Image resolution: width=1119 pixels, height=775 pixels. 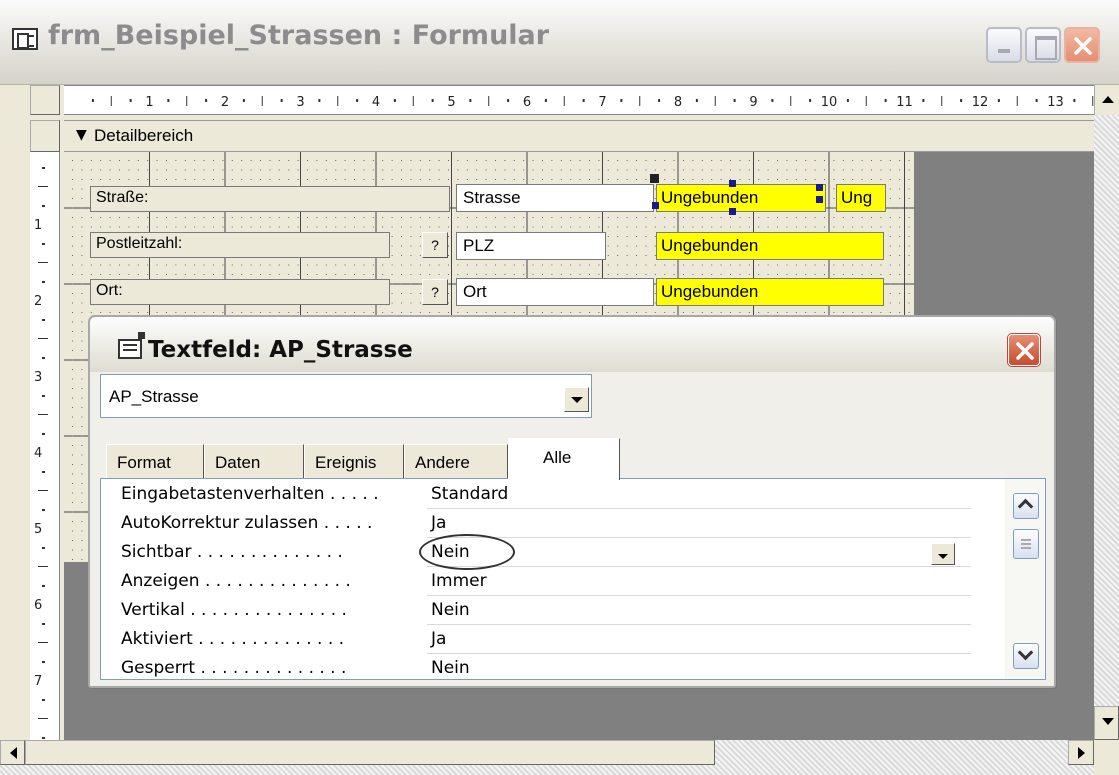 What do you see at coordinates (354, 461) in the screenshot?
I see `tab-ereignis: Ereignis` at bounding box center [354, 461].